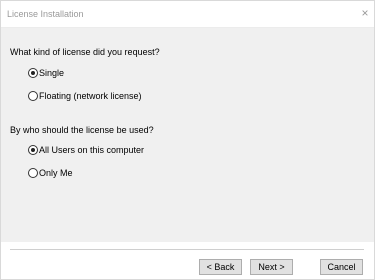 This screenshot has height=280, width=375. What do you see at coordinates (33, 173) in the screenshot?
I see `radio-button-only-me` at bounding box center [33, 173].